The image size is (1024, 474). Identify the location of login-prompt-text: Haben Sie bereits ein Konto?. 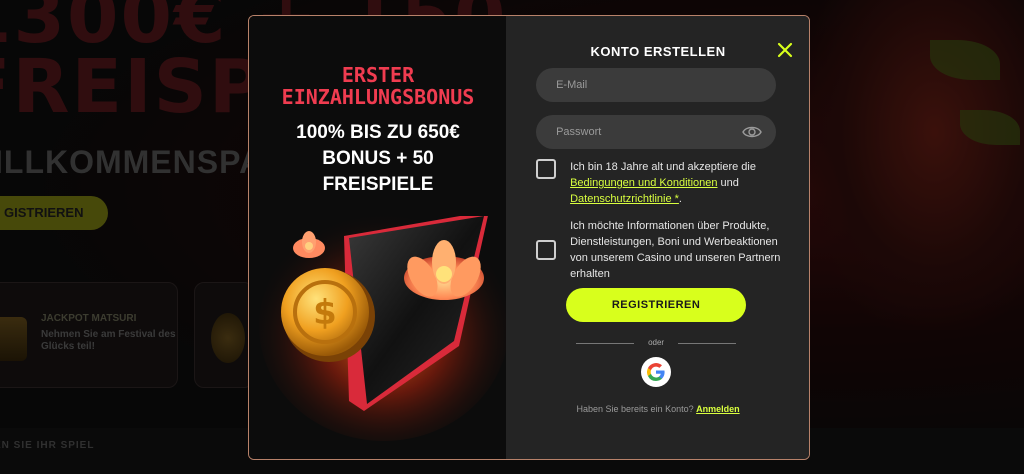
(636, 409).